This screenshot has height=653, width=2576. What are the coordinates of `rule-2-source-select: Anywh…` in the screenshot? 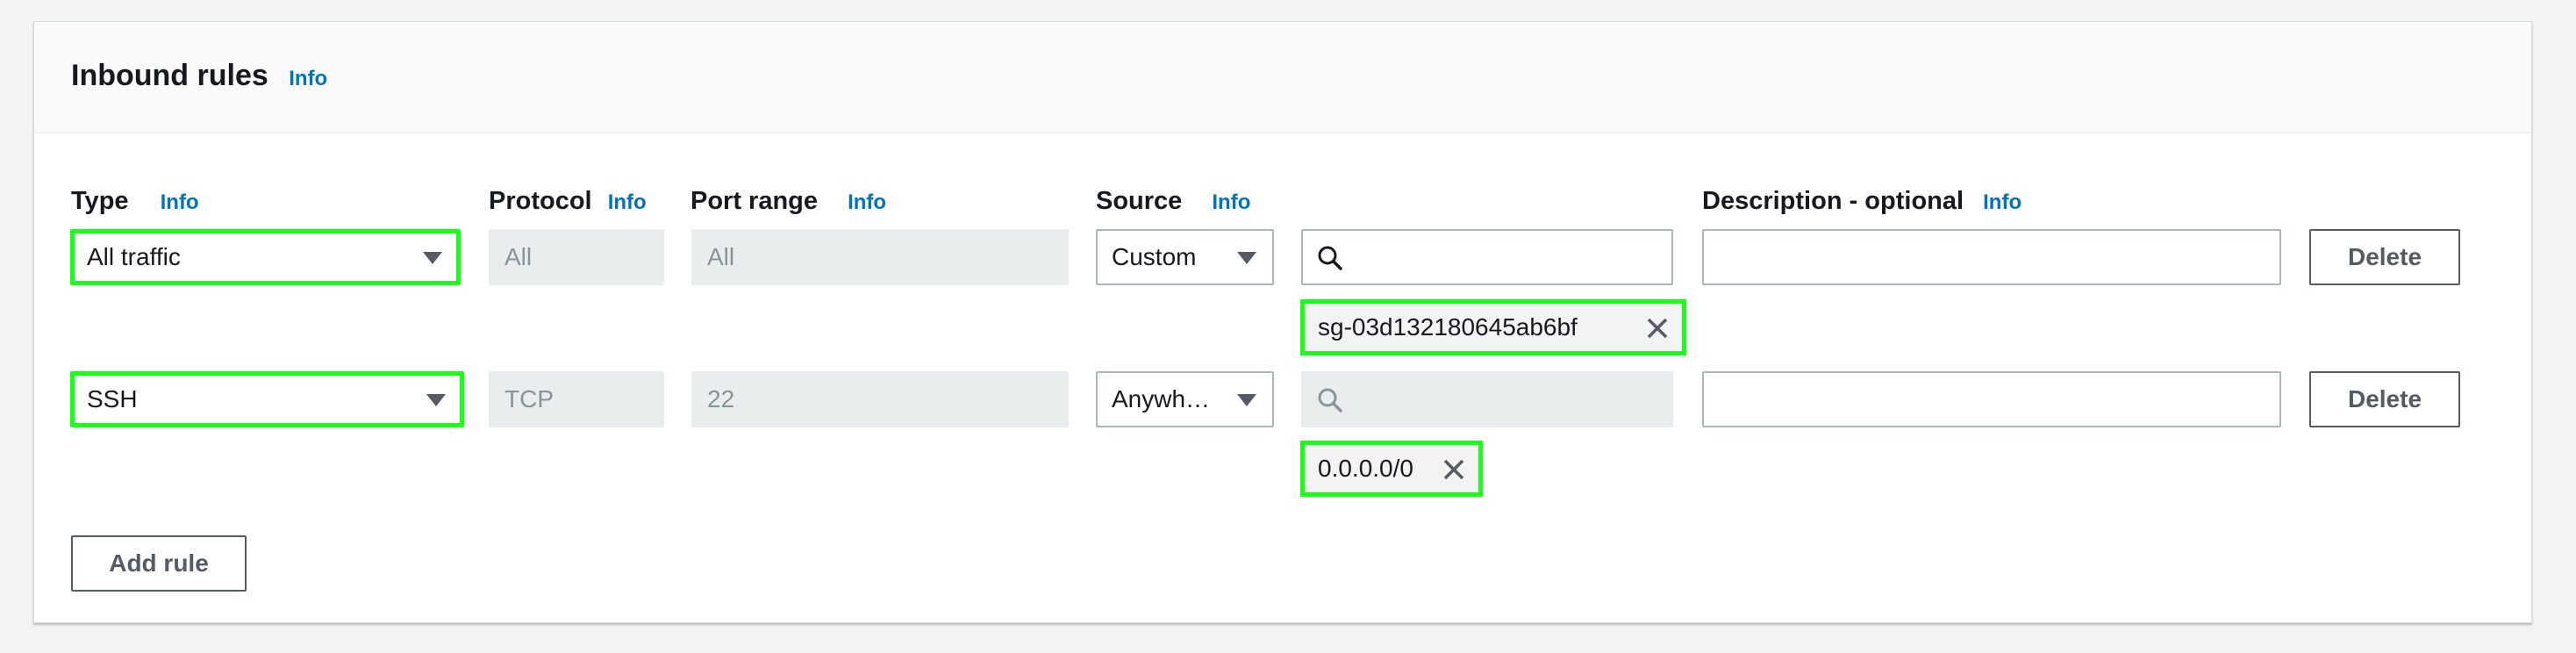 It's located at (1185, 399).